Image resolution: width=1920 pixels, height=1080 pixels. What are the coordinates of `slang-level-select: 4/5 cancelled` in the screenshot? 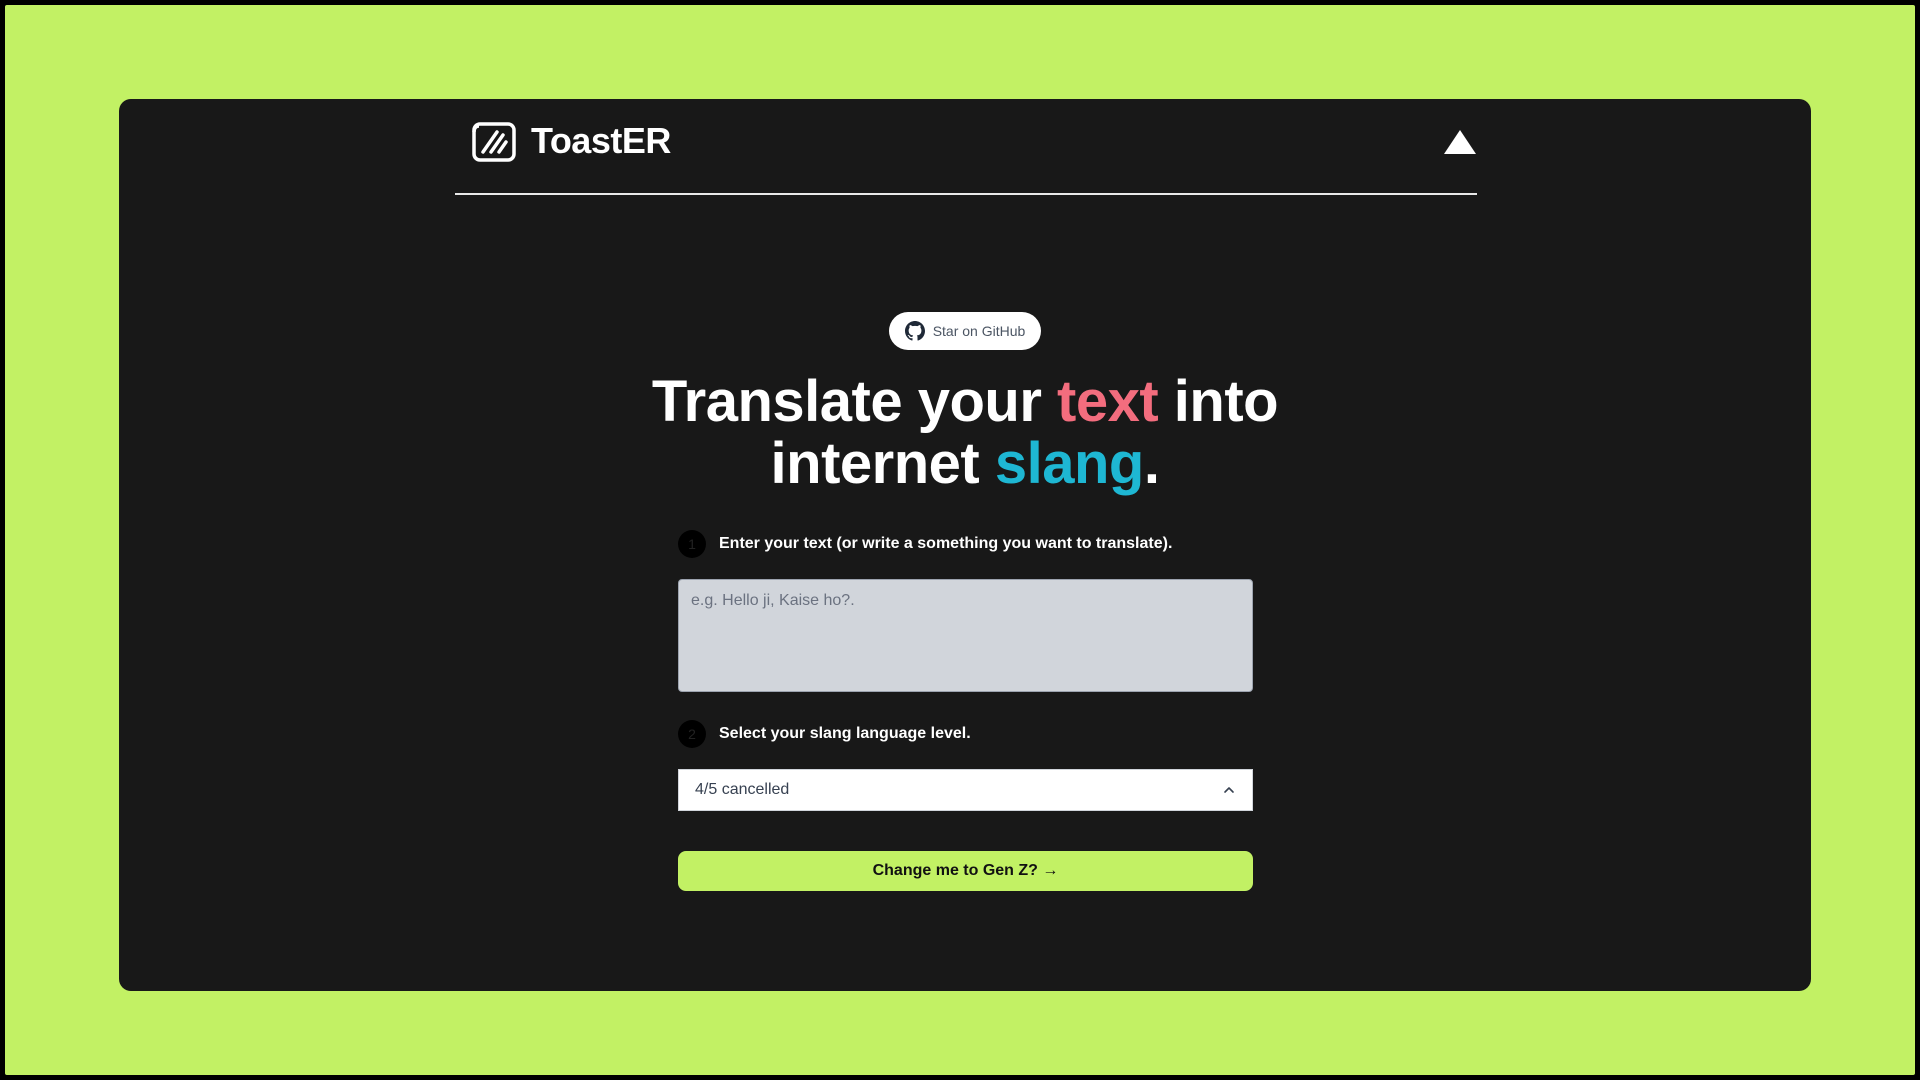 It's located at (965, 790).